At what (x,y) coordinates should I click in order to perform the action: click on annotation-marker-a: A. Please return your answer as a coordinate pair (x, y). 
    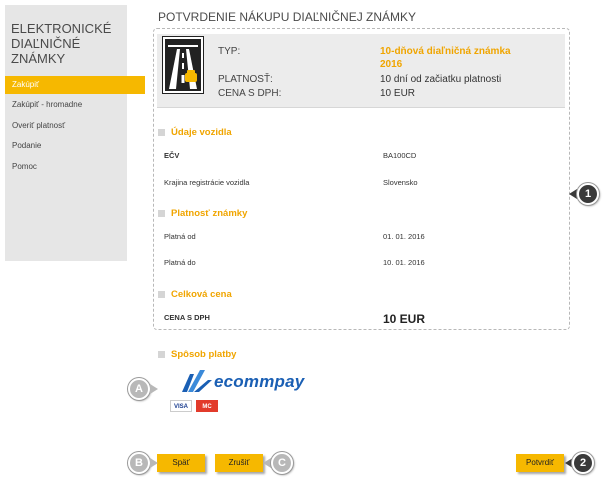
    Looking at the image, I should click on (139, 389).